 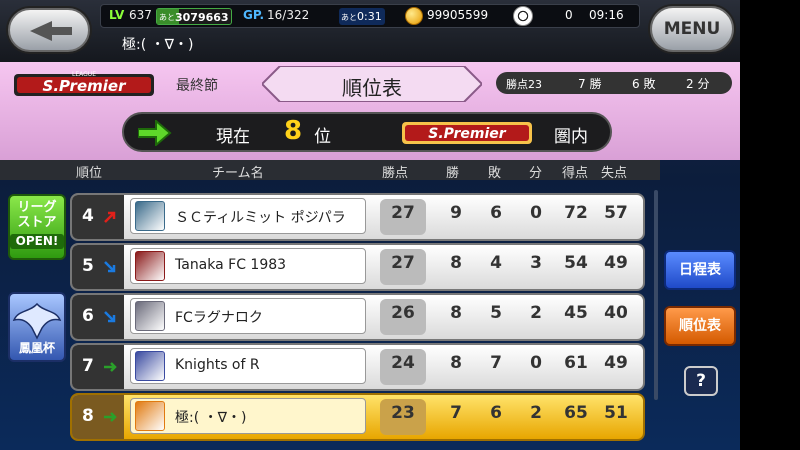 I want to click on team-cell: ＳＣティルミット ポジパラ, so click(x=248, y=216).